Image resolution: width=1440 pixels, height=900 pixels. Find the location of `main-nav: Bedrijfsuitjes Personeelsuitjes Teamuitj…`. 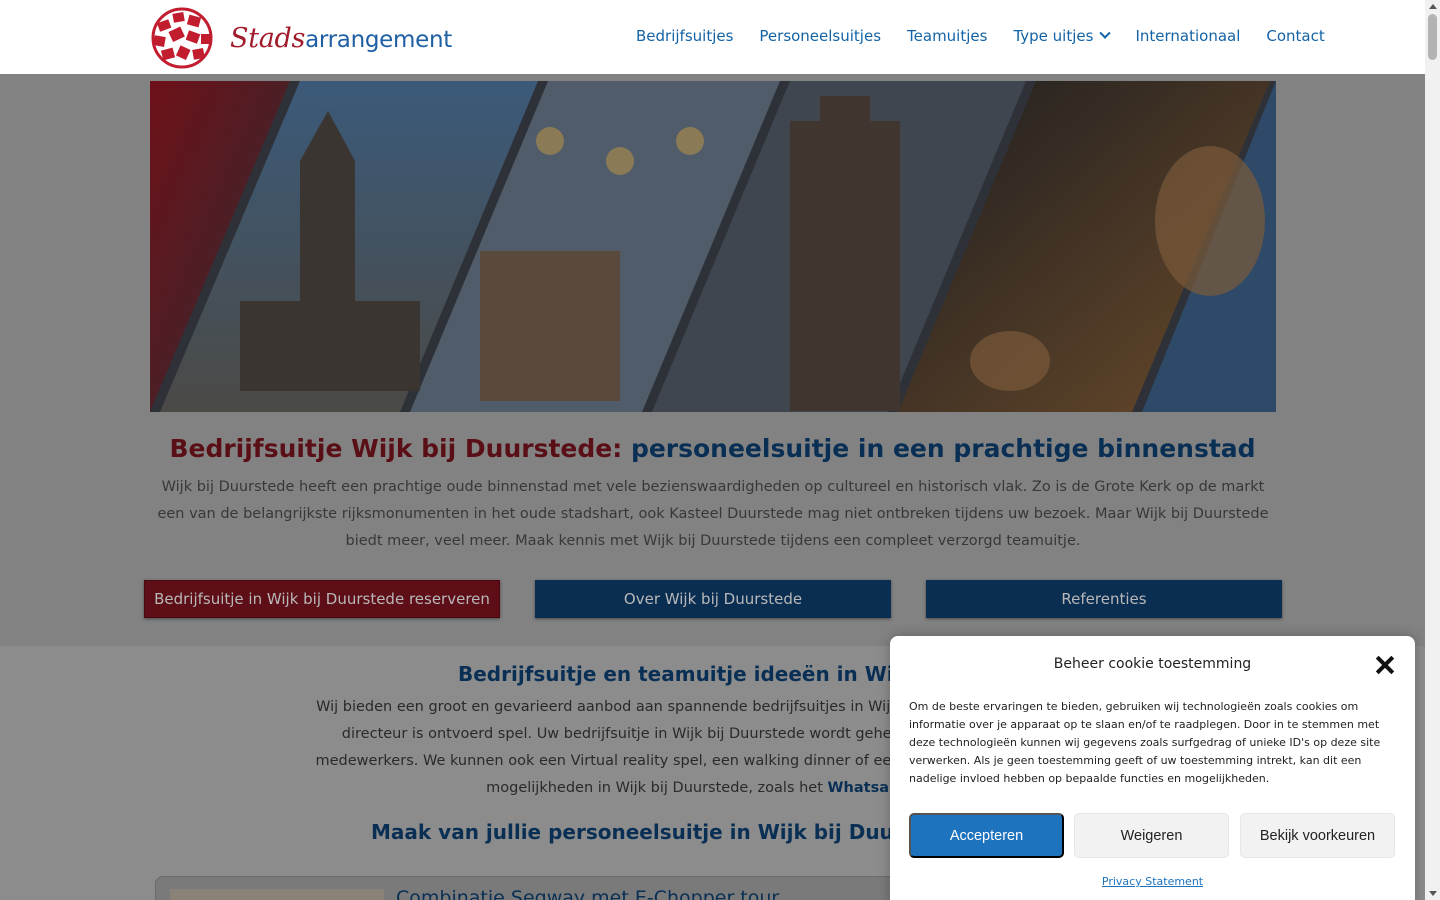

main-nav: Bedrijfsuitjes Personeelsuitjes Teamuitj… is located at coordinates (980, 36).